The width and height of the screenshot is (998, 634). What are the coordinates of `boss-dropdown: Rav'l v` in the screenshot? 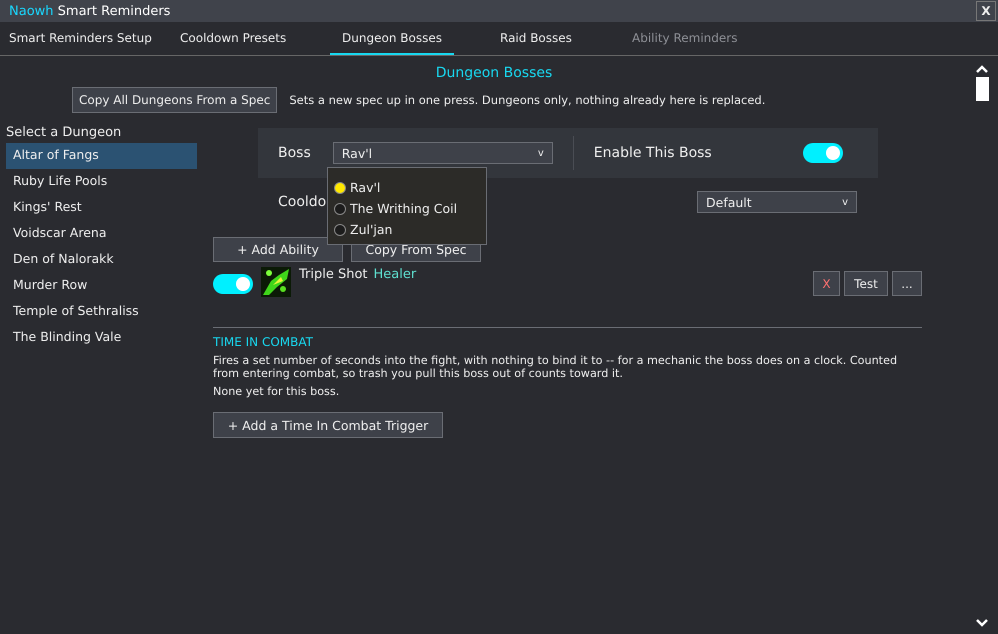 It's located at (442, 153).